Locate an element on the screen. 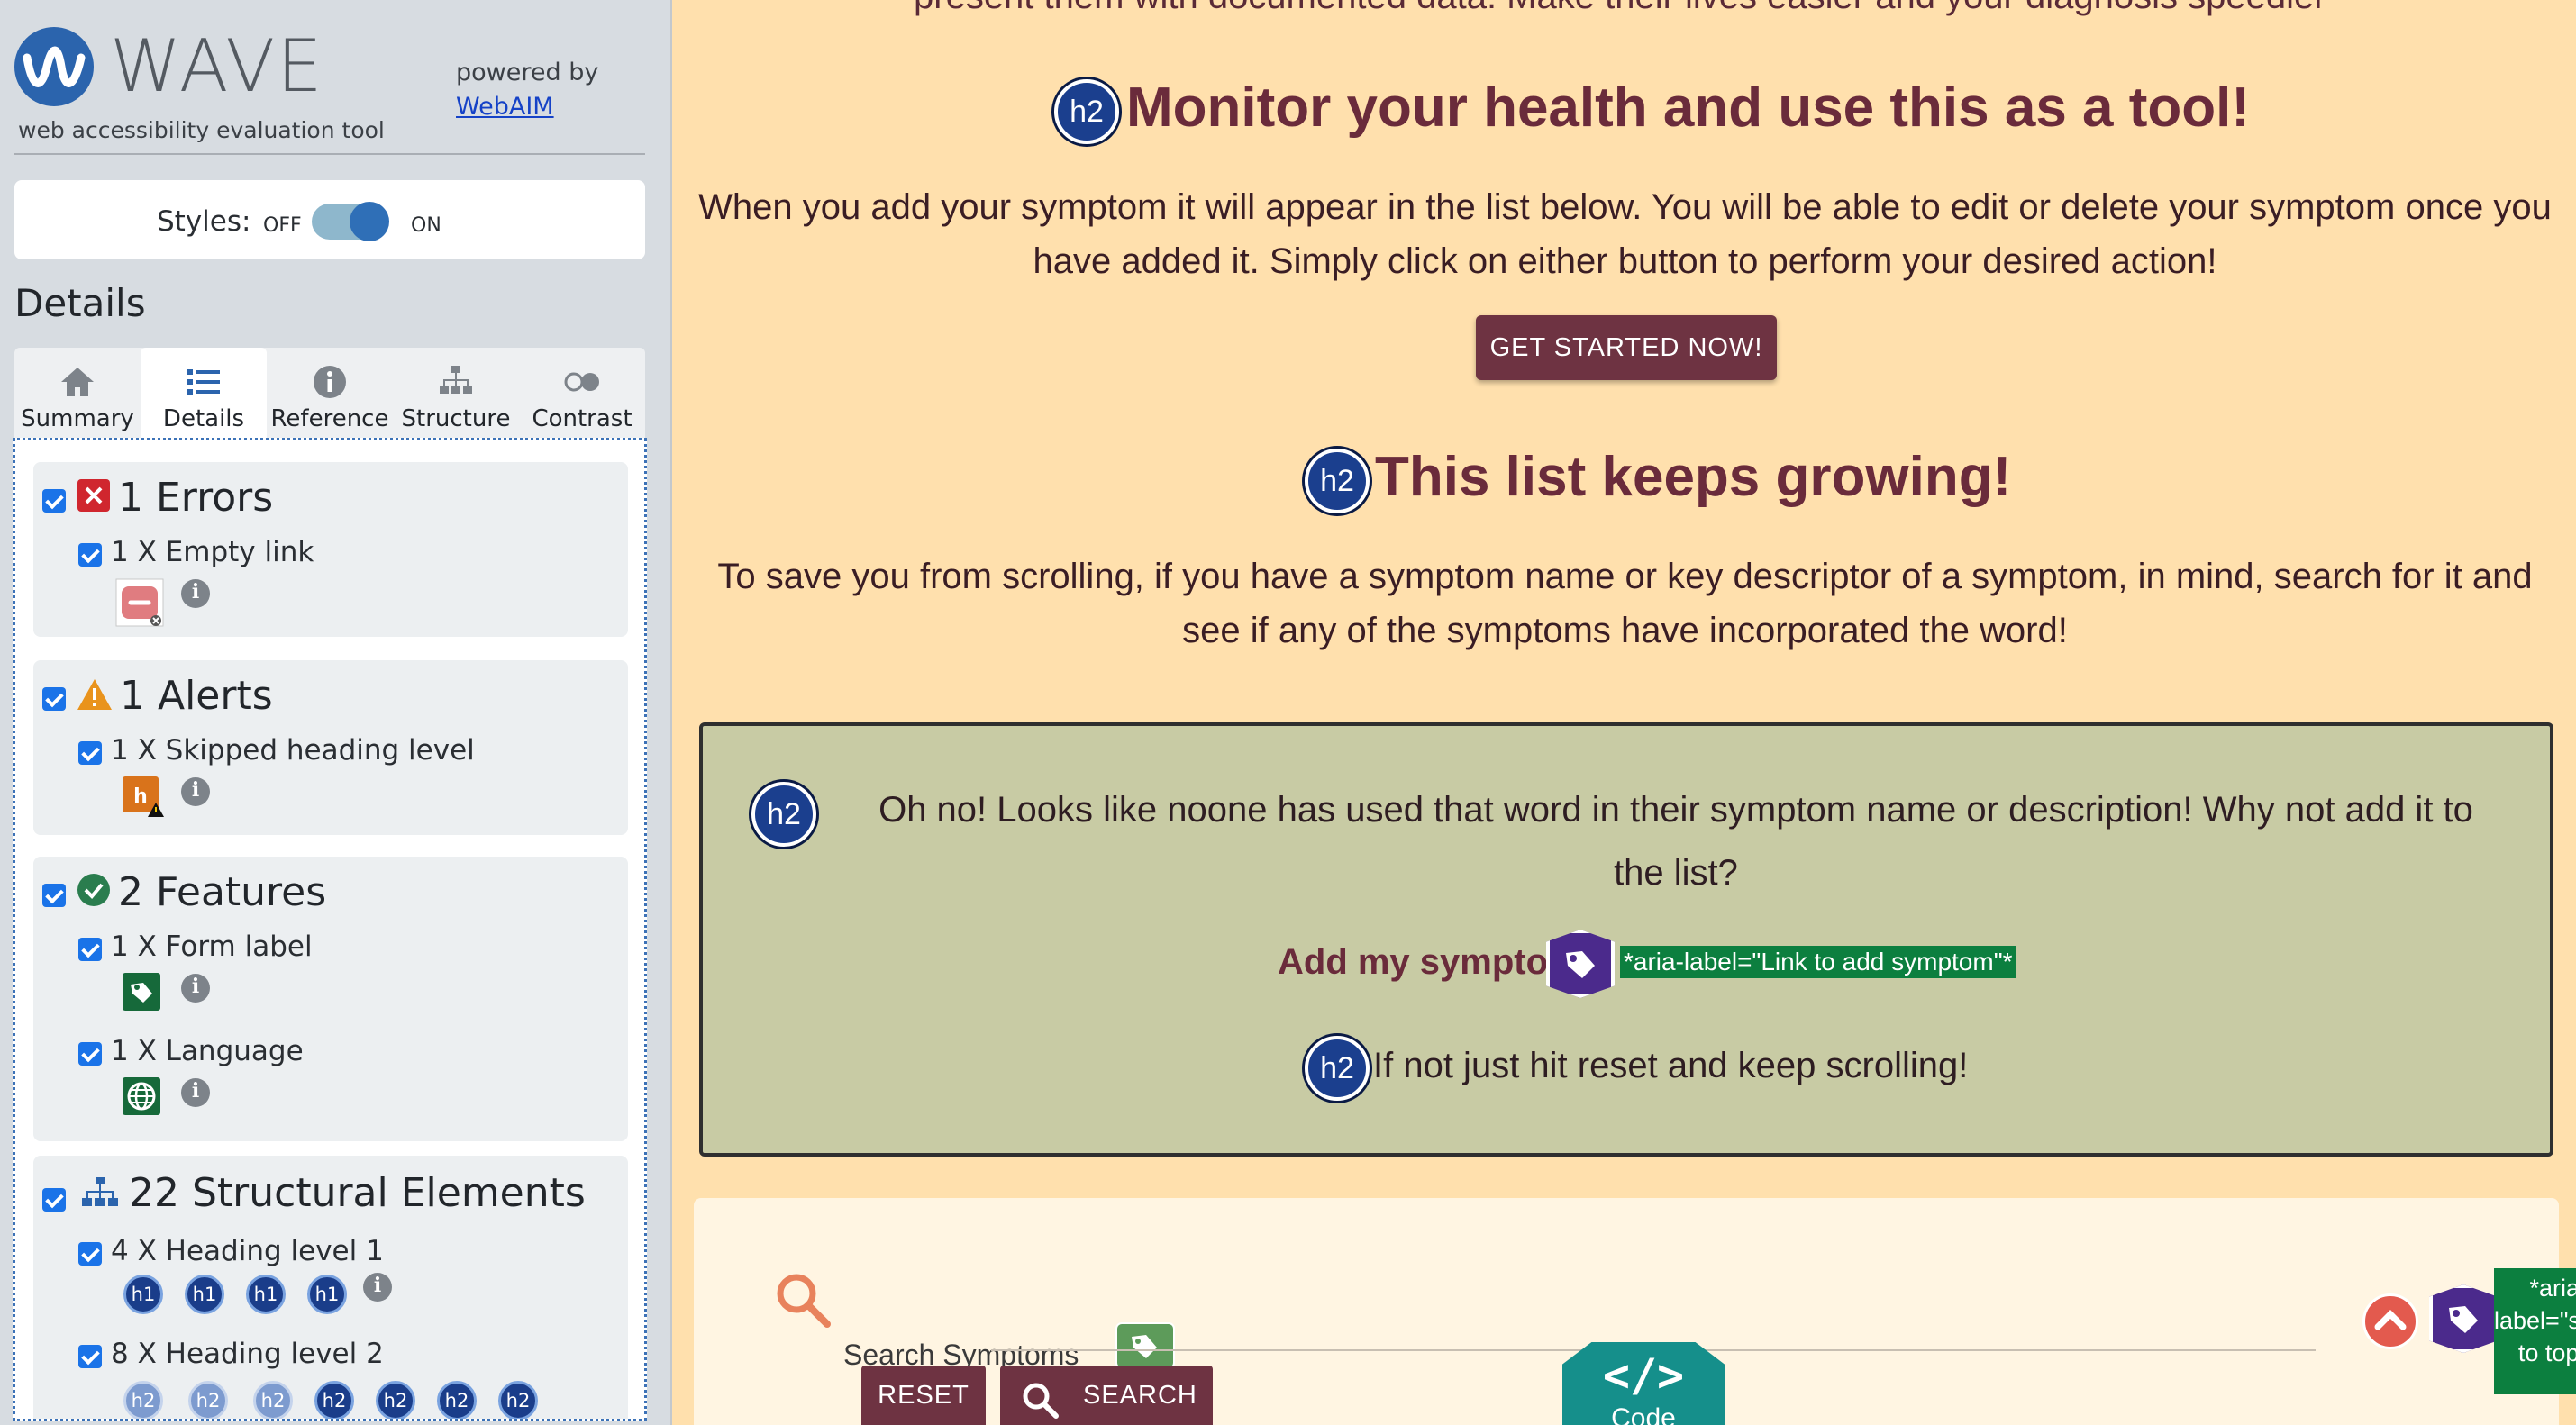  alerts-checkbox is located at coordinates (54, 699).